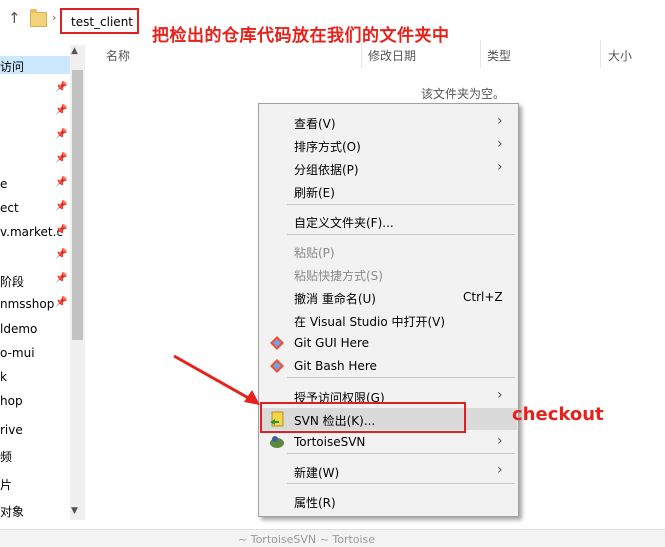 The width and height of the screenshot is (665, 547). What do you see at coordinates (19, 329) in the screenshot?
I see `nav-item-label: ldemo` at bounding box center [19, 329].